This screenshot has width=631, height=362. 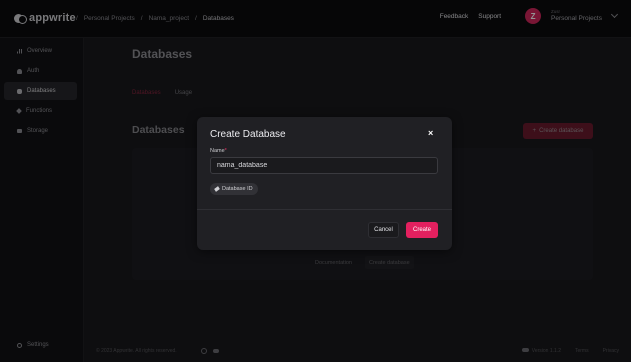 What do you see at coordinates (383, 230) in the screenshot?
I see `cancel-button: Cancel` at bounding box center [383, 230].